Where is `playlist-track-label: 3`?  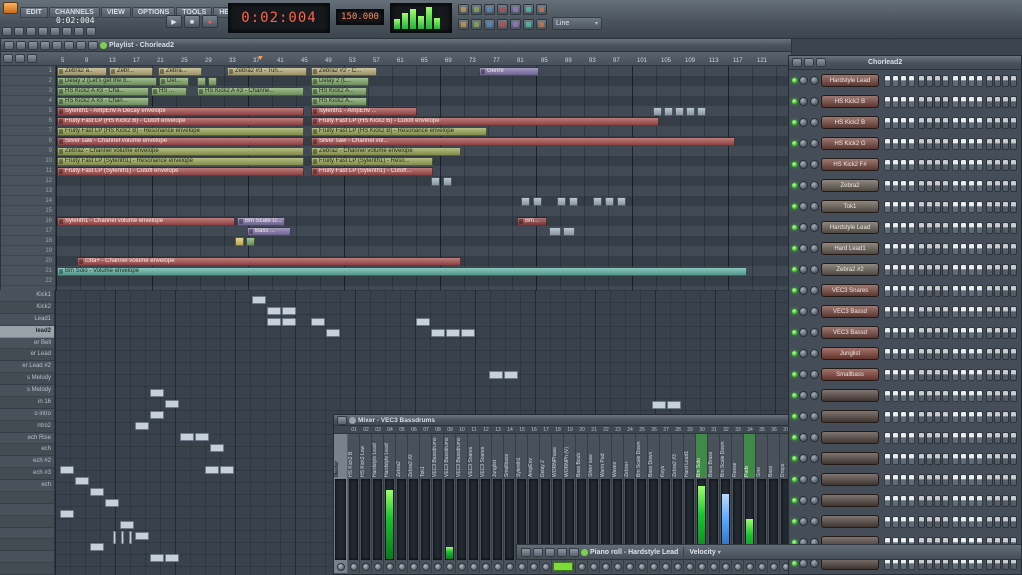
playlist-track-label: 3 is located at coordinates (28, 91).